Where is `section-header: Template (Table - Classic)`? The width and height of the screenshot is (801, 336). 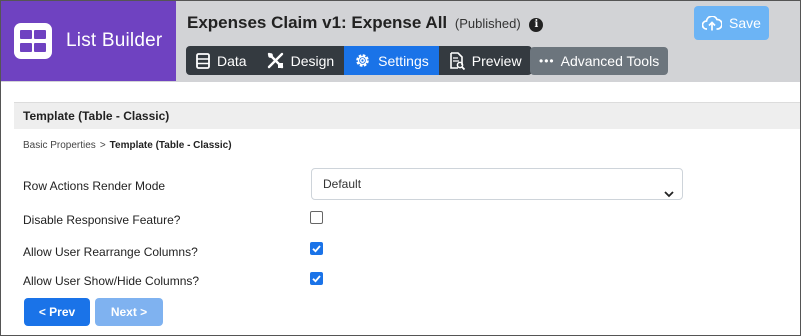
section-header: Template (Table - Classic) is located at coordinates (407, 115).